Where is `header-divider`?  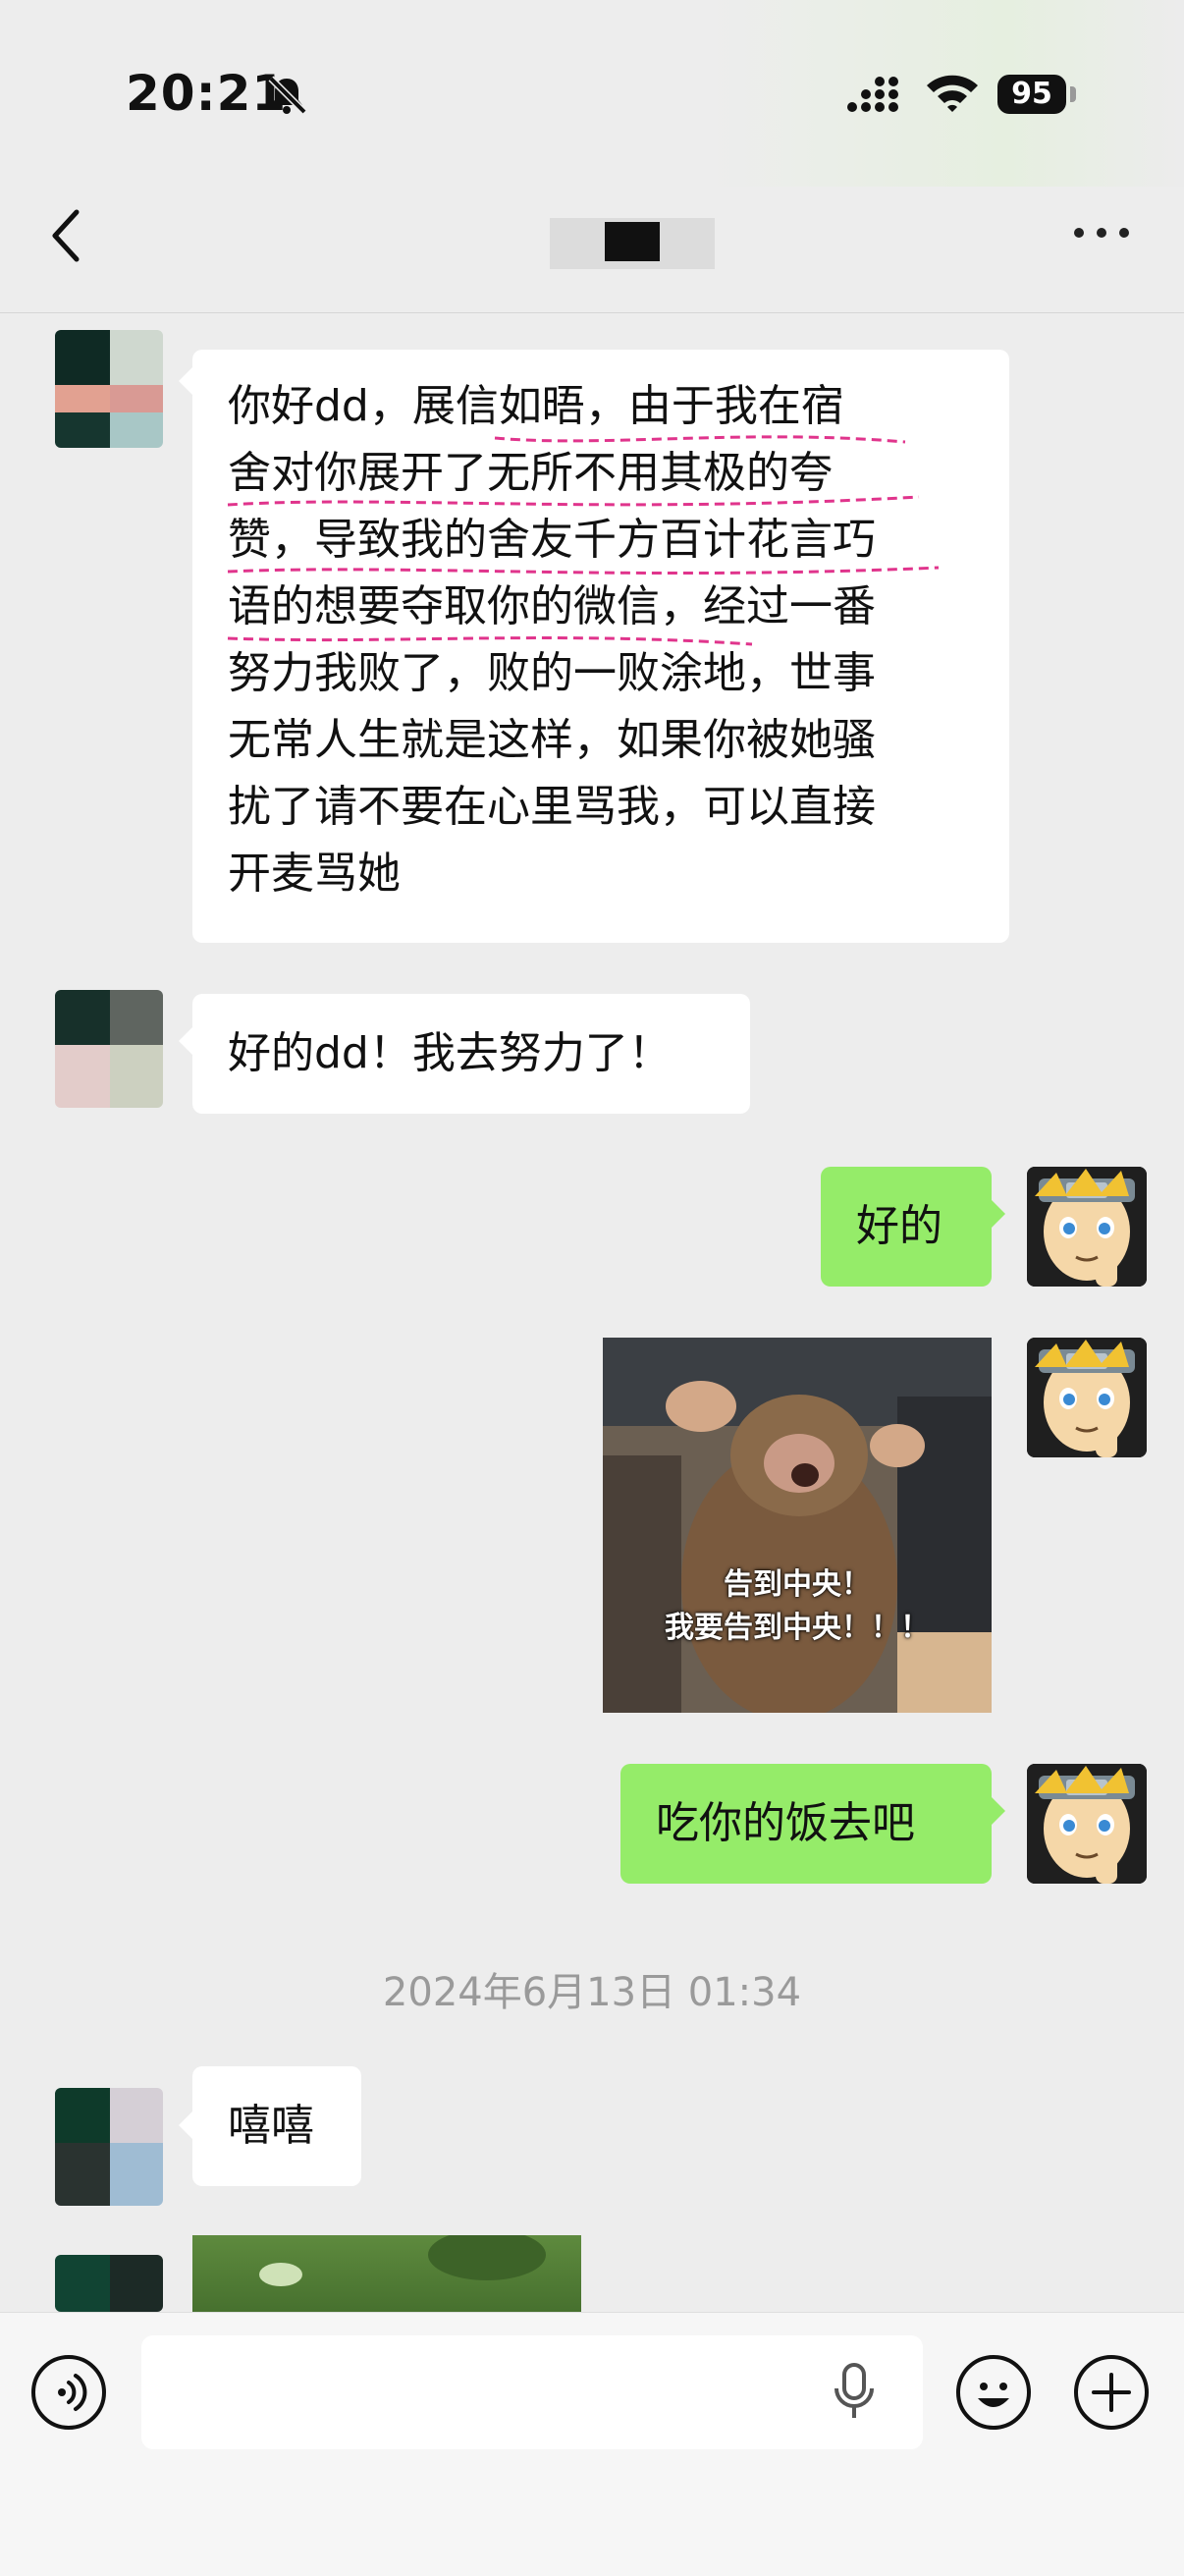
header-divider is located at coordinates (592, 312).